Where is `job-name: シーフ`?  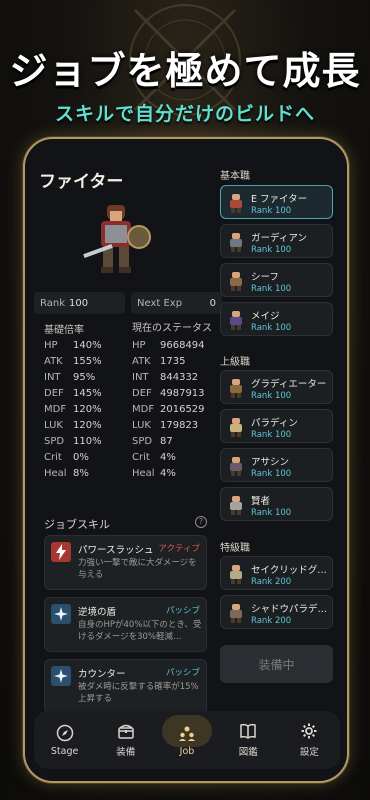 job-name: シーフ is located at coordinates (265, 277).